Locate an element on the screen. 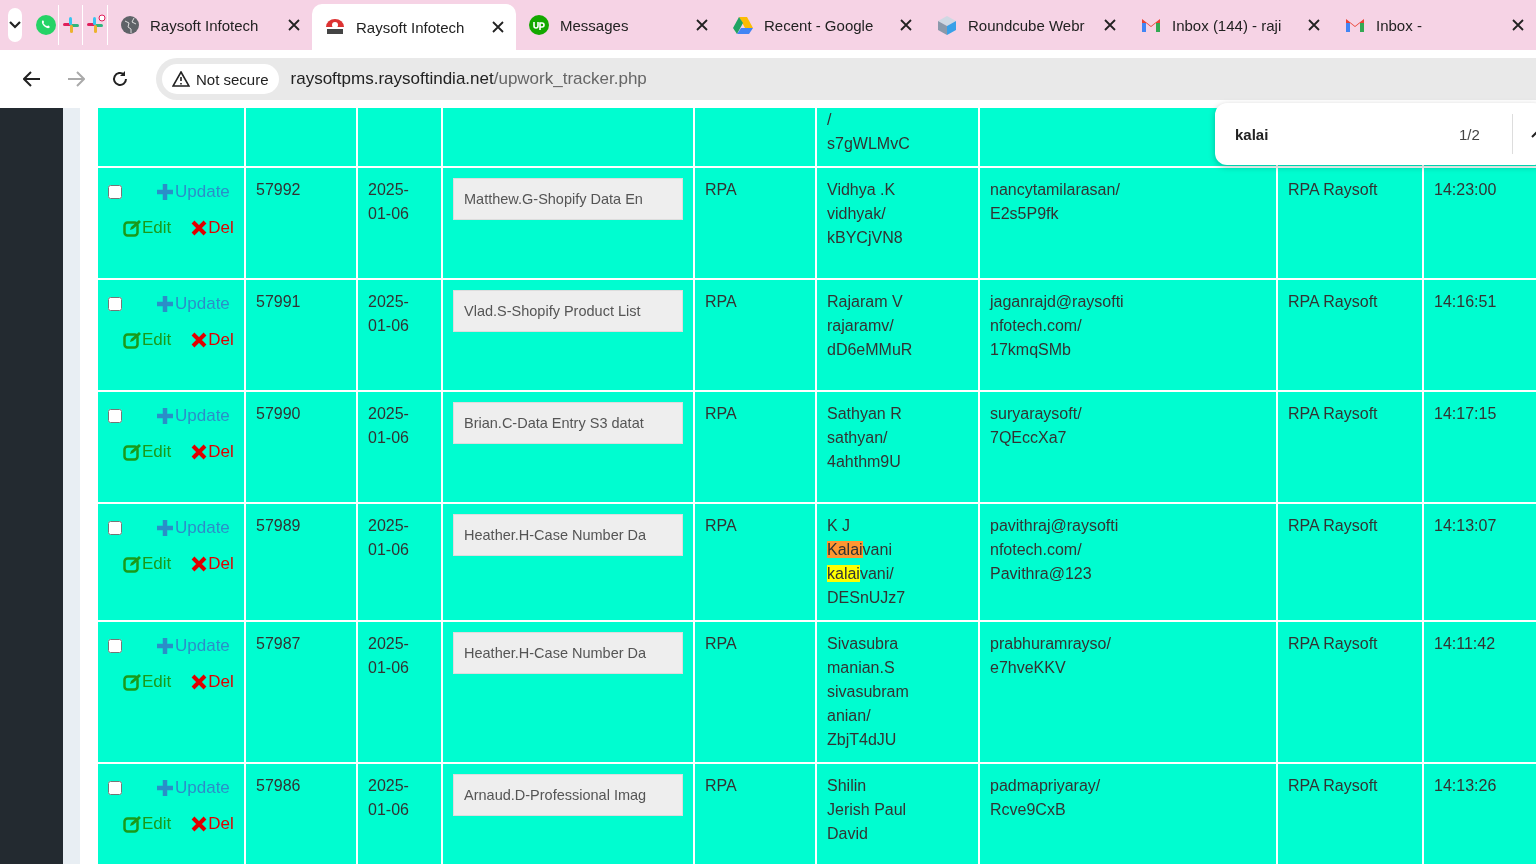 The image size is (1536, 864). table-cell: Vidhya .K vidhyak/ kBYCjVN8 is located at coordinates (897, 223).